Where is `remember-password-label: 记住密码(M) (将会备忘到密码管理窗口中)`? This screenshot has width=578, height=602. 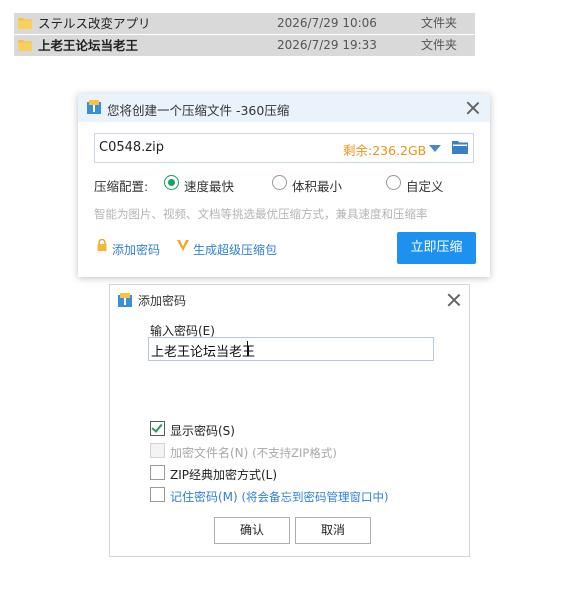
remember-password-label: 记住密码(M) (将会备忘到密码管理窗口中) is located at coordinates (279, 496).